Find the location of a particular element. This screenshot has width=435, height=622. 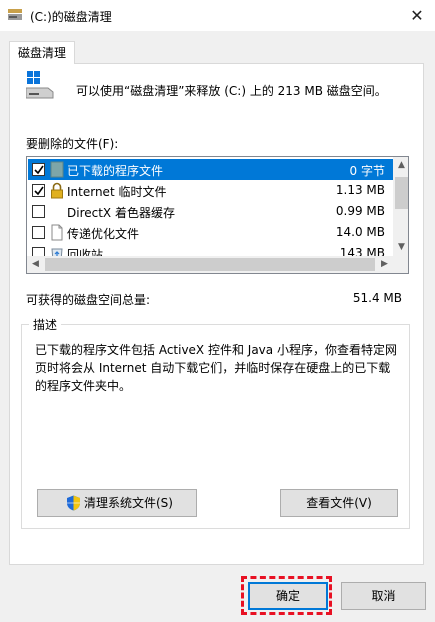

cleanup-system-files-button: 清理系统文件(S) is located at coordinates (117, 503).